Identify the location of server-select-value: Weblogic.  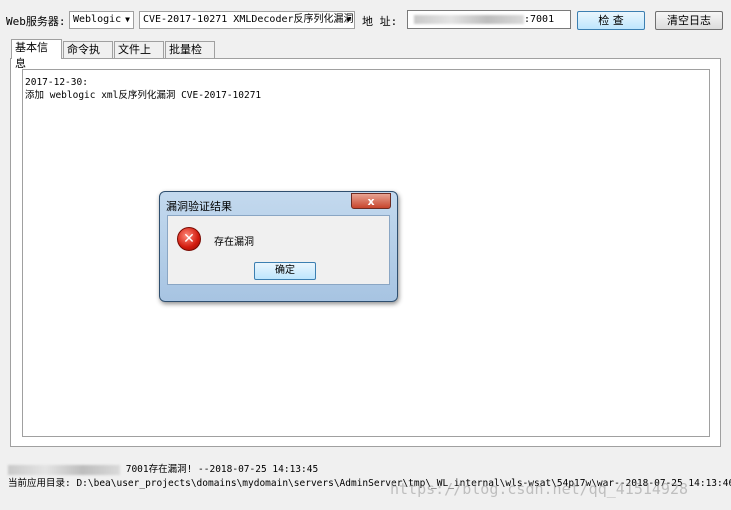
(97, 19).